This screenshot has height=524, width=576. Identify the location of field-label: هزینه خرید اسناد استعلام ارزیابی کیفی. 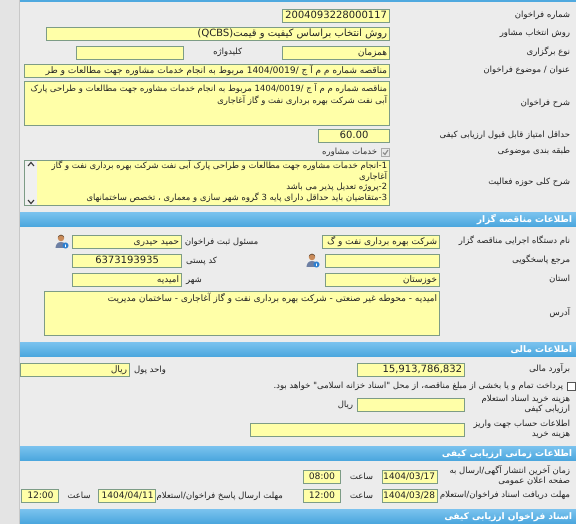
(525, 405).